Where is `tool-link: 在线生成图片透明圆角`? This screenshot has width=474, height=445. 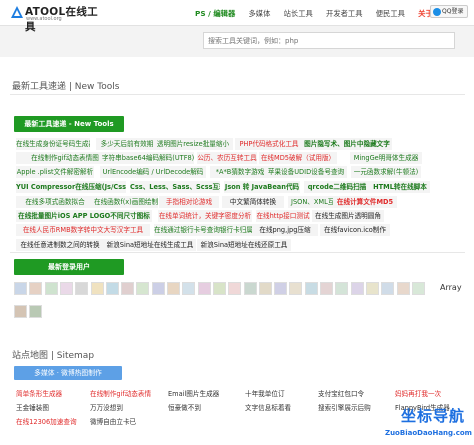 tool-link: 在线生成图片透明圆角 is located at coordinates (348, 216).